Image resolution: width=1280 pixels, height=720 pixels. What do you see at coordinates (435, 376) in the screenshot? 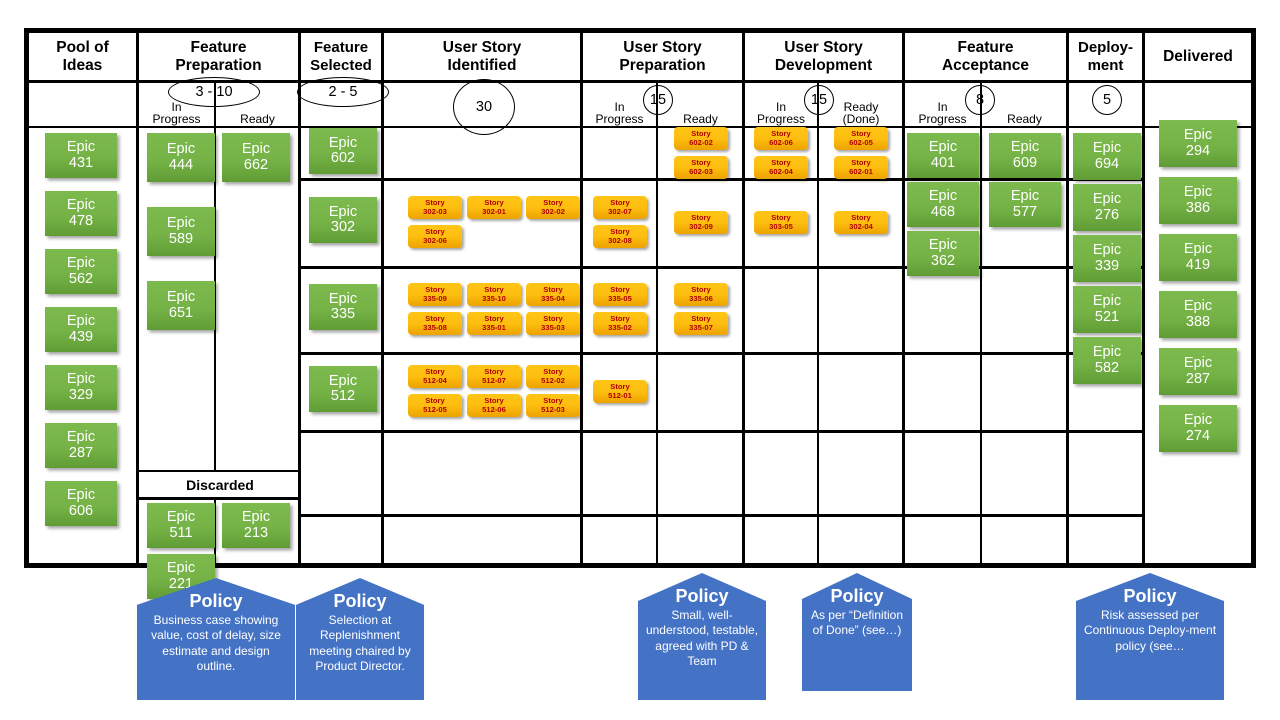
I see `story-card: Story 512-04` at bounding box center [435, 376].